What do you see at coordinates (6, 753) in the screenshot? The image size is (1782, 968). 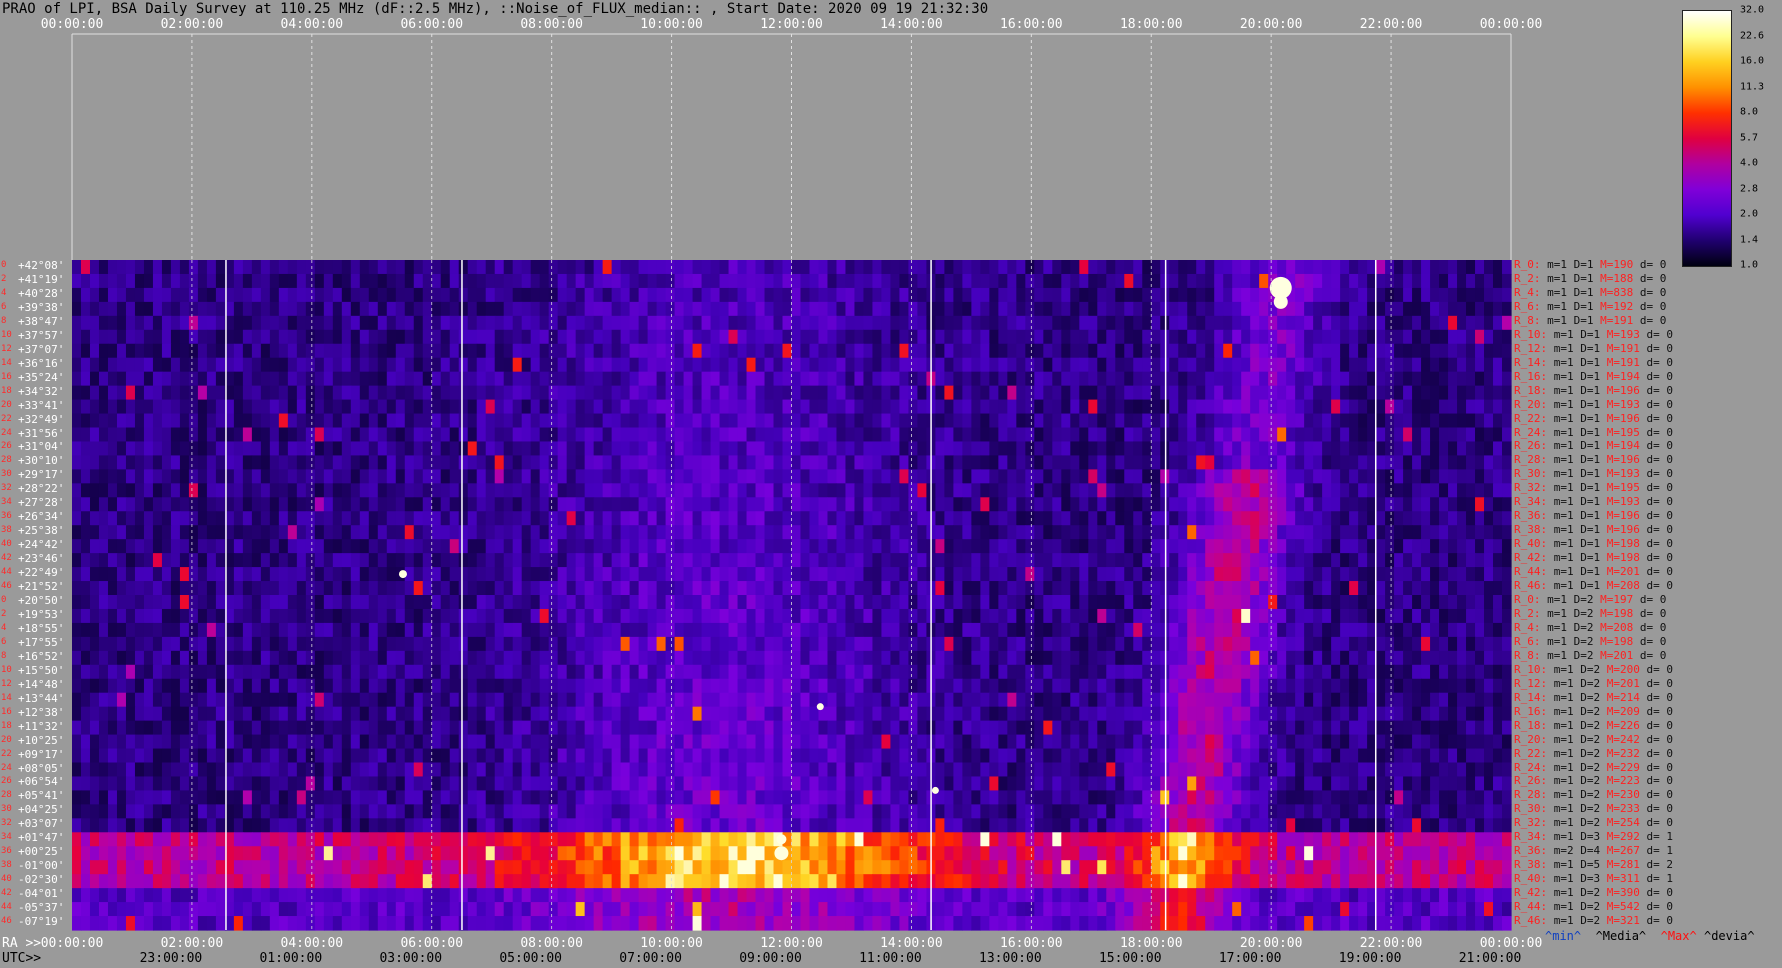 I see `row-index: 22` at bounding box center [6, 753].